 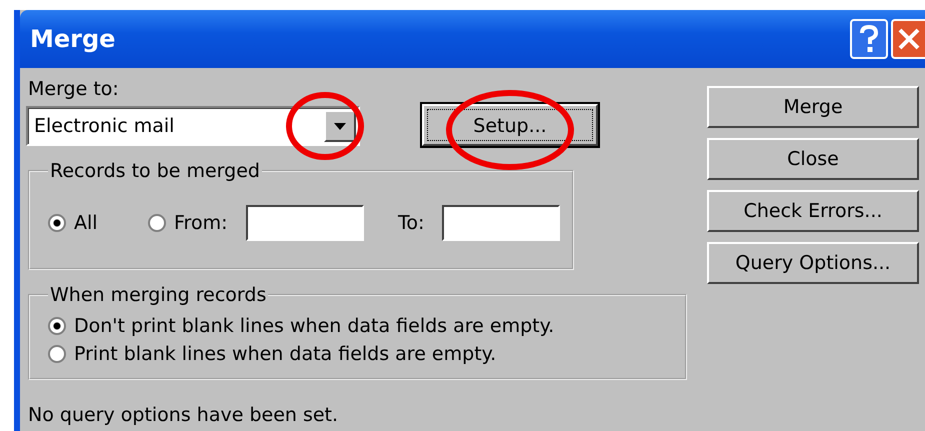 I want to click on radio-option: Print blank lines when data fields are empty., so click(x=360, y=354).